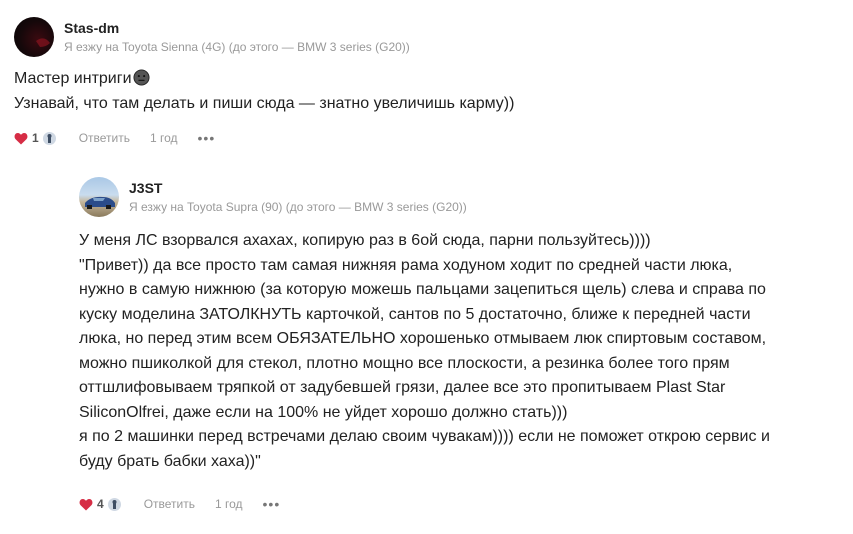 The image size is (853, 534). Describe the element at coordinates (264, 79) in the screenshot. I see `comment-line: Мастер интриги` at that location.